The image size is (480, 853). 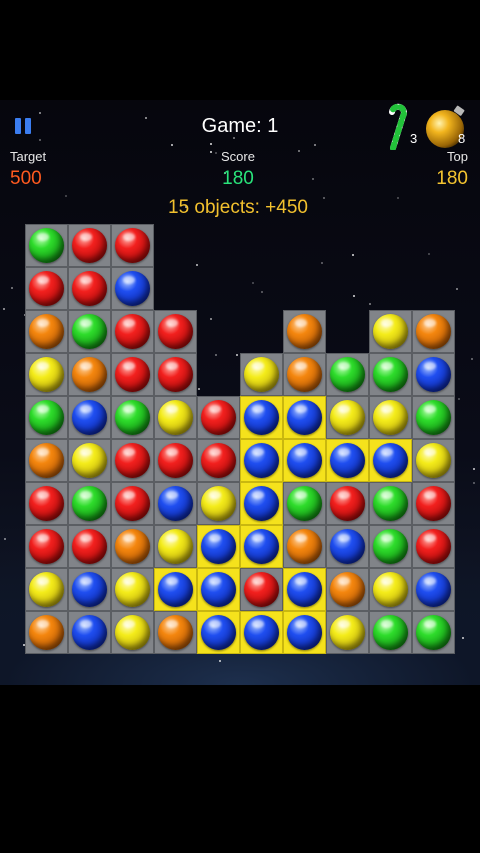 I want to click on orange-ball, so click(x=304, y=331).